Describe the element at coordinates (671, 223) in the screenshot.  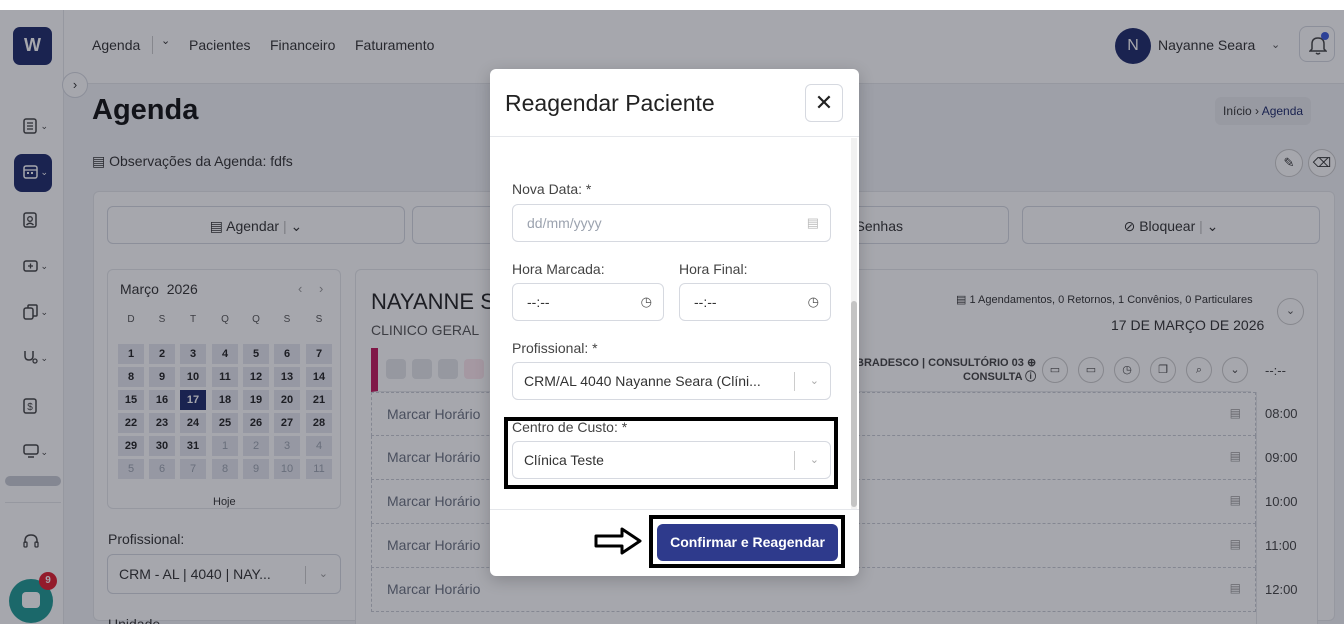
I see `nova-data-input: dd/mm/yyyy ▤` at that location.